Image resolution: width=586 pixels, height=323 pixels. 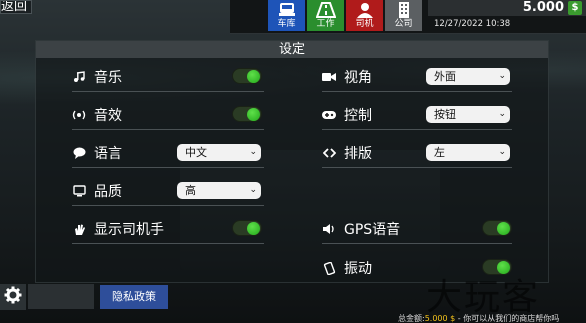 What do you see at coordinates (325, 24) in the screenshot?
I see `nav-work-label: 工作` at bounding box center [325, 24].